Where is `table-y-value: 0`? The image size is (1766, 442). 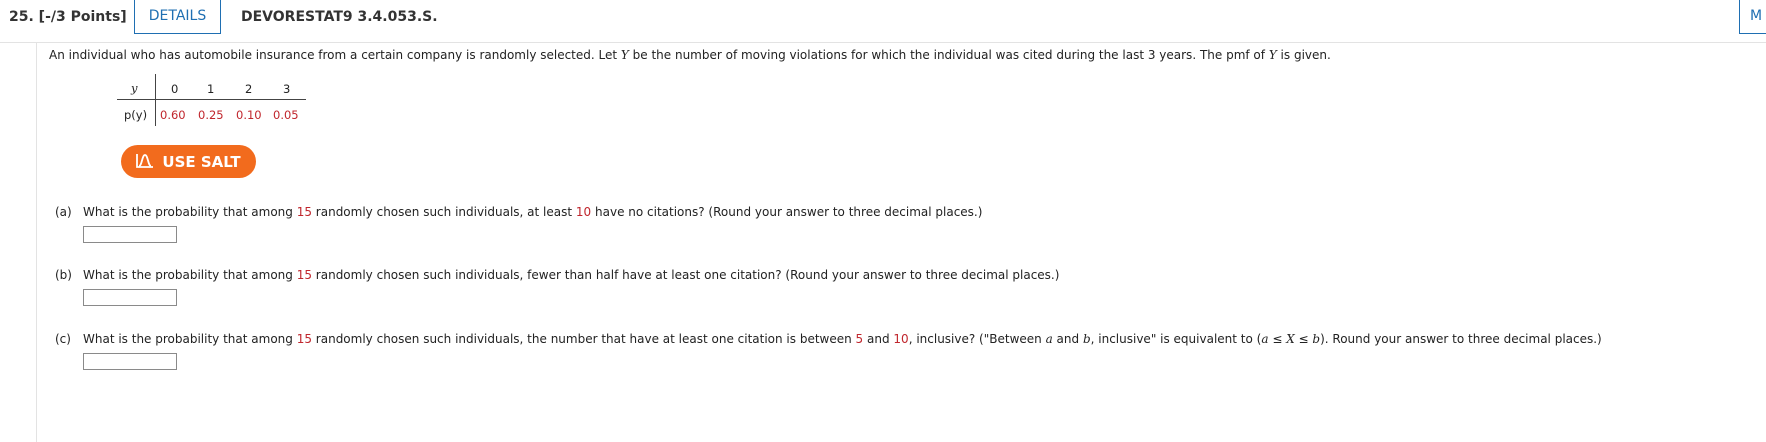
table-y-value: 0 is located at coordinates (175, 89).